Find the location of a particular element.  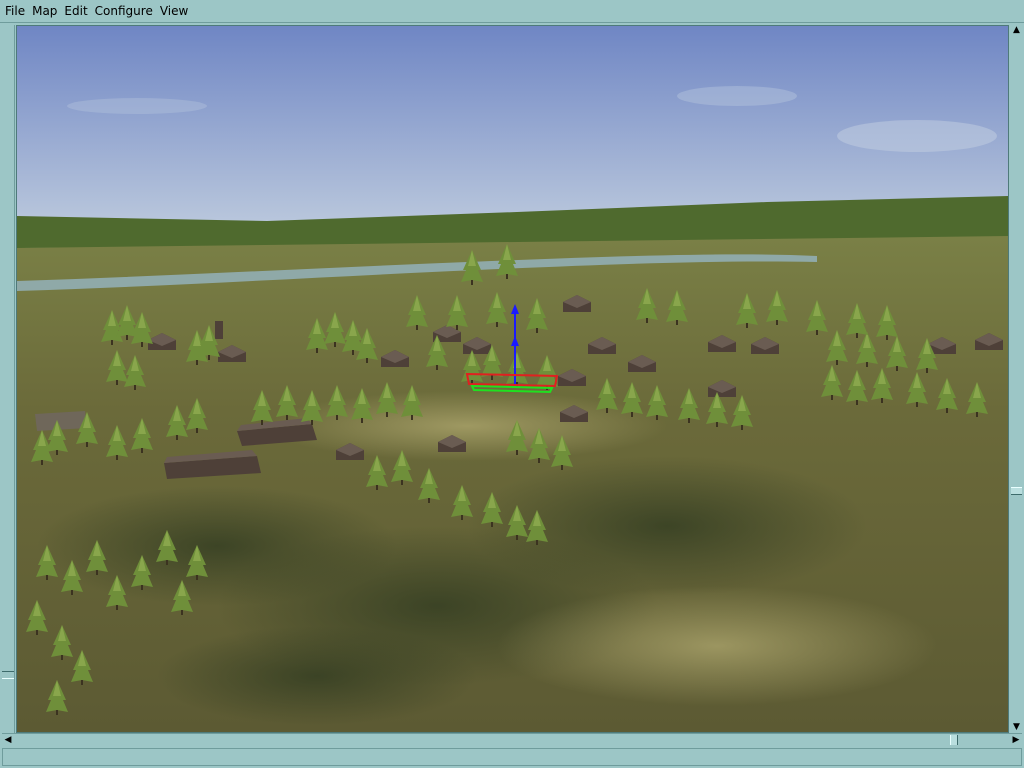

right-vertical-scrollbar: ▲ ▼ is located at coordinates (1016, 379).